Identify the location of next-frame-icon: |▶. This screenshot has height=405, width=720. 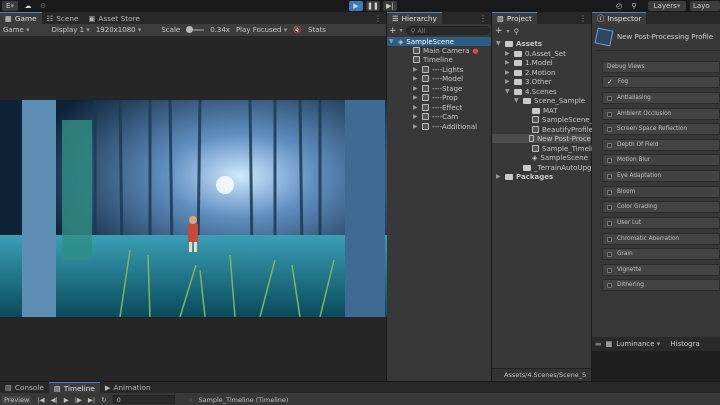
(78, 400).